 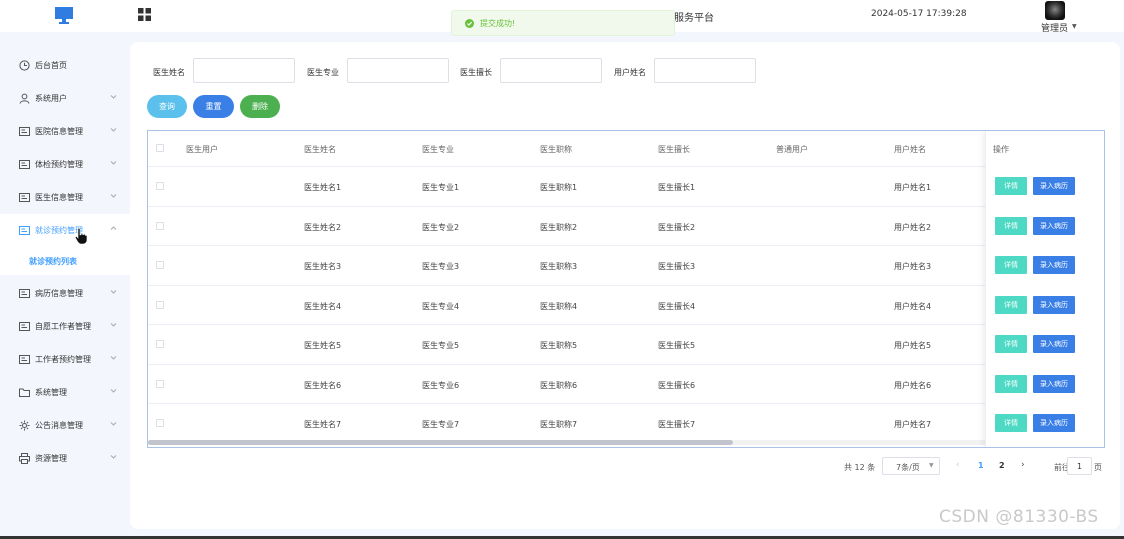 I want to click on cell-doctor-specialty: 医生擅长7, so click(x=677, y=424).